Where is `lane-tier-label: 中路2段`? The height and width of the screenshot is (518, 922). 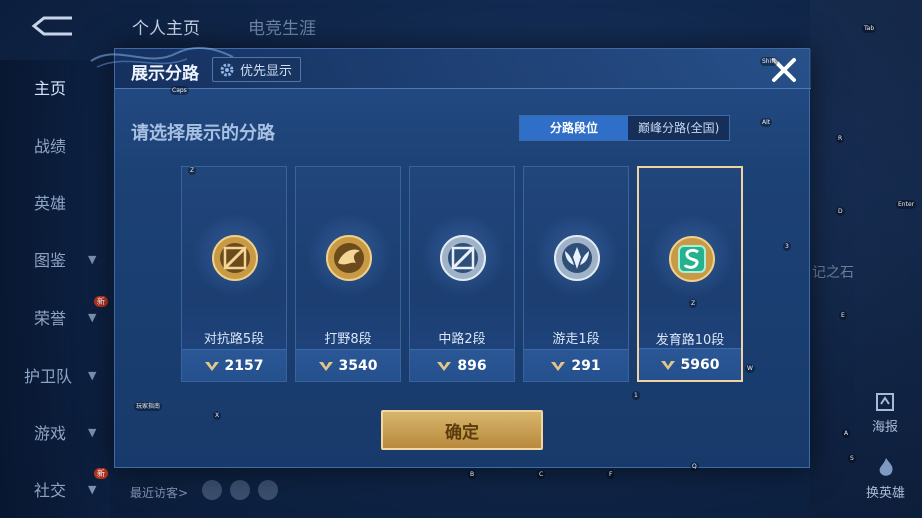
lane-tier-label: 中路2段 is located at coordinates (462, 339).